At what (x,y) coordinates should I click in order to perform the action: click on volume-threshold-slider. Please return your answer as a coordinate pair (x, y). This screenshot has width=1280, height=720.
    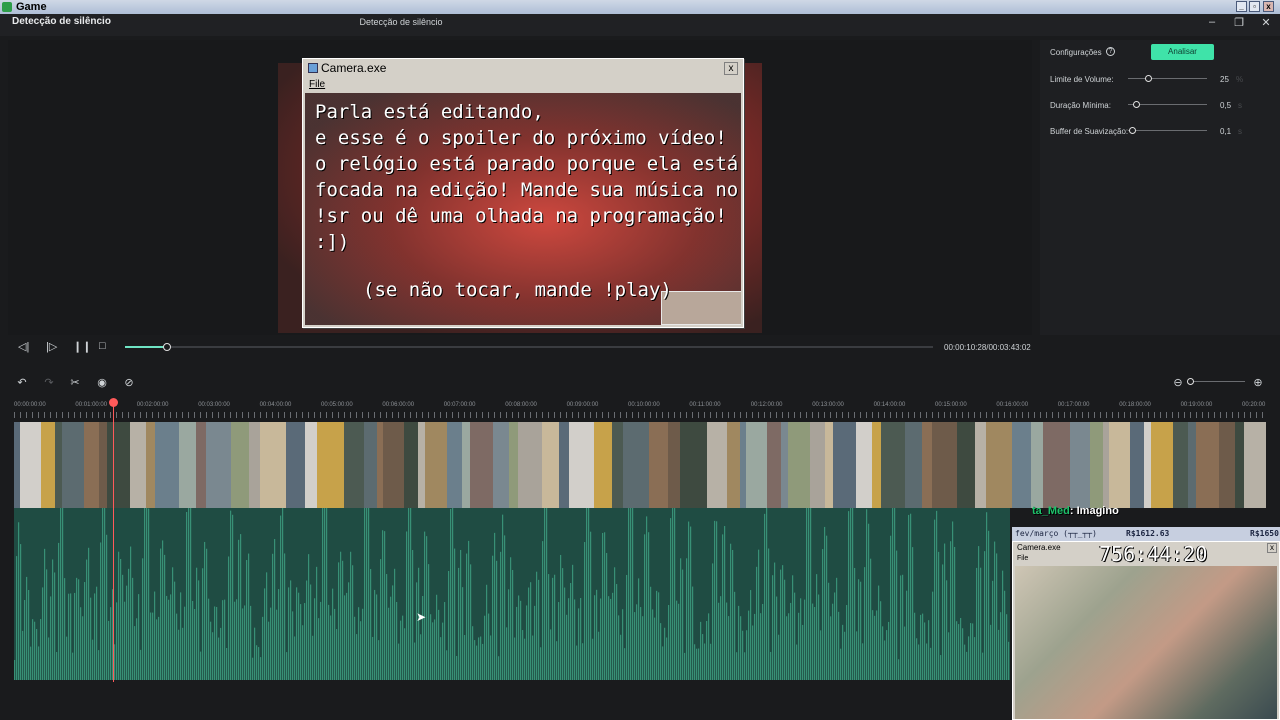
    Looking at the image, I should click on (1167, 78).